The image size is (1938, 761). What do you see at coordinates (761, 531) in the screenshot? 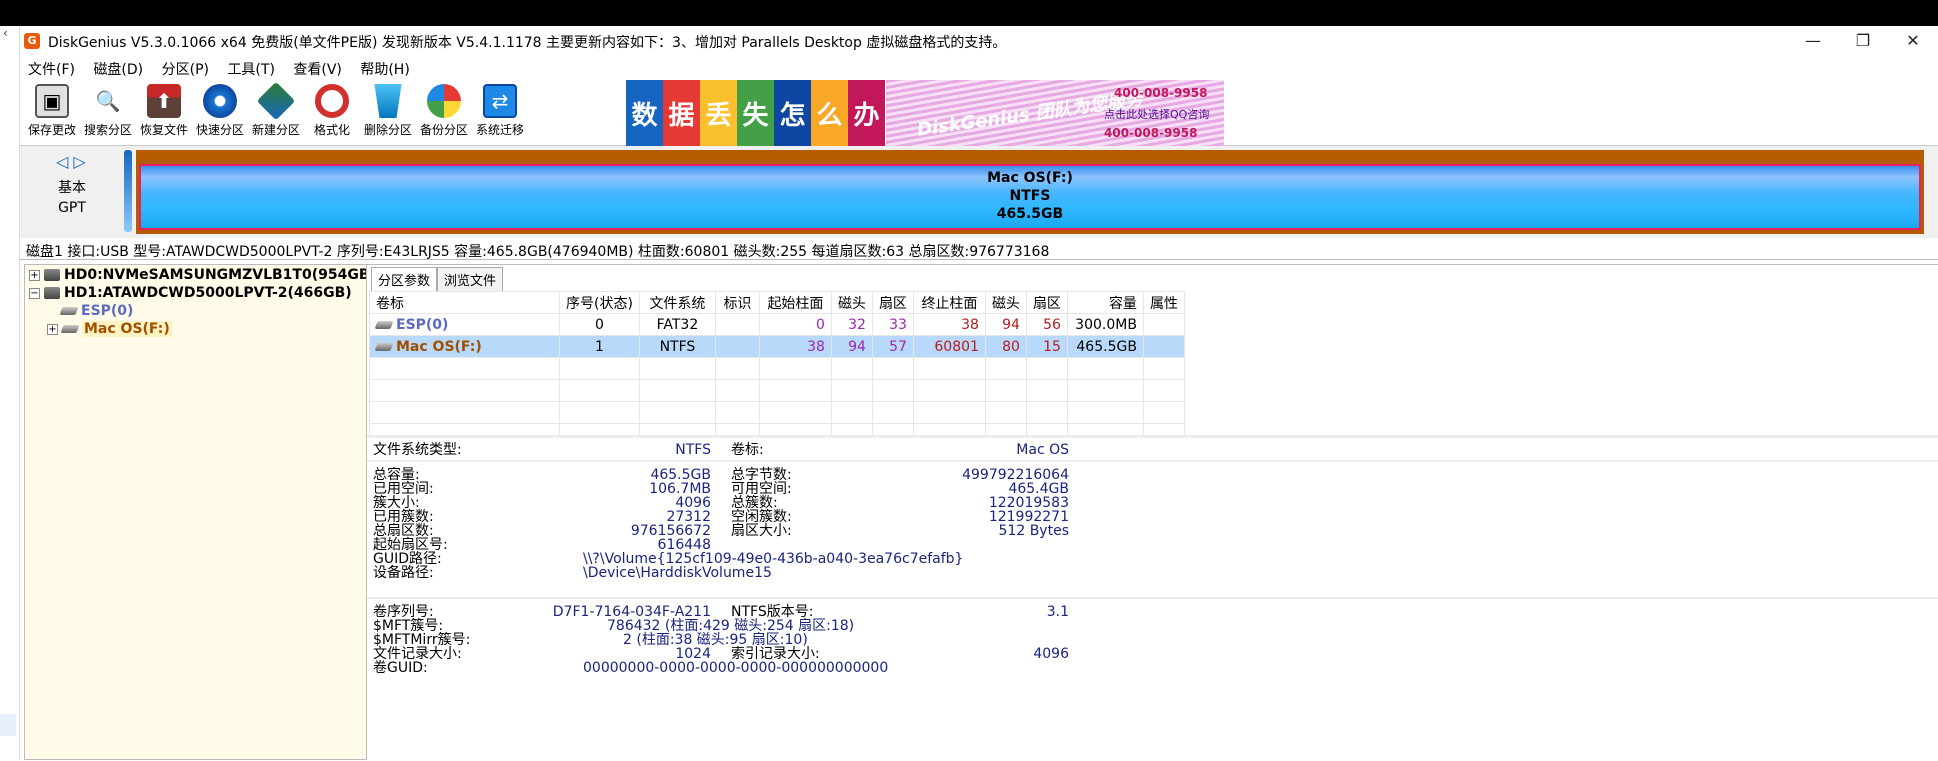
I see `detail-label: 扇区大小:` at bounding box center [761, 531].